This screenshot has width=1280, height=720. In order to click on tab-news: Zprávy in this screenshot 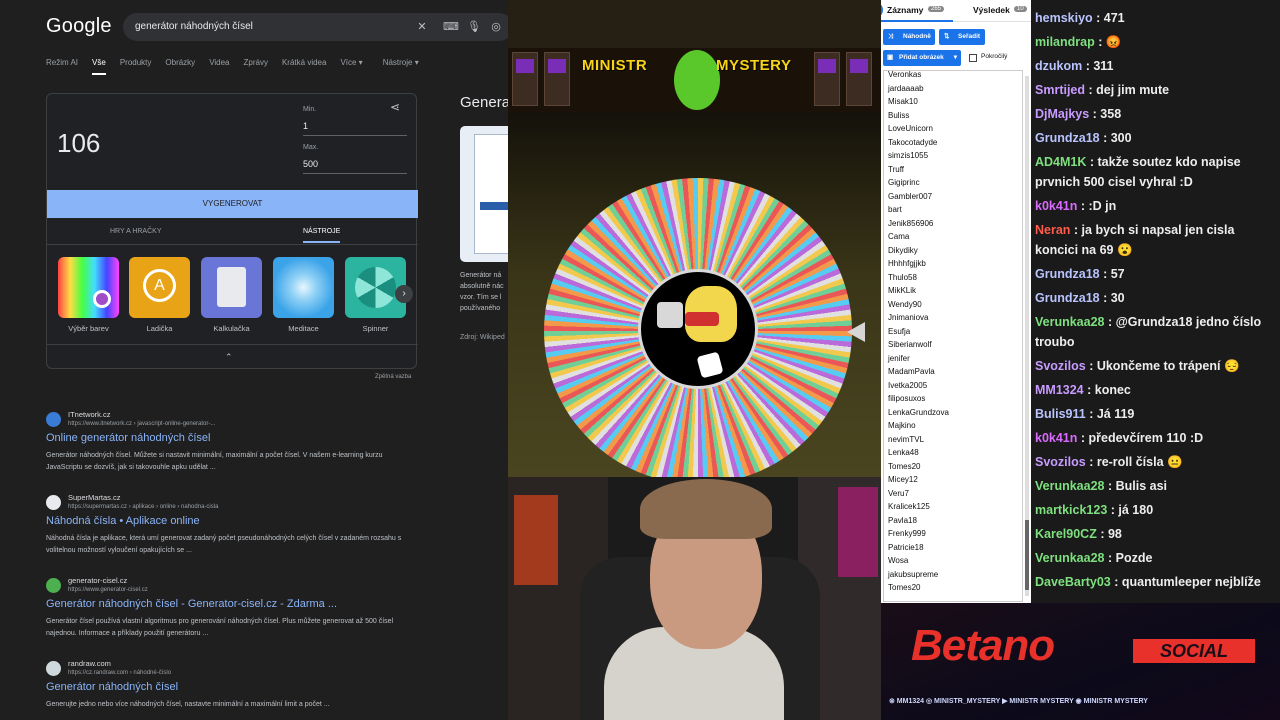, I will do `click(256, 66)`.